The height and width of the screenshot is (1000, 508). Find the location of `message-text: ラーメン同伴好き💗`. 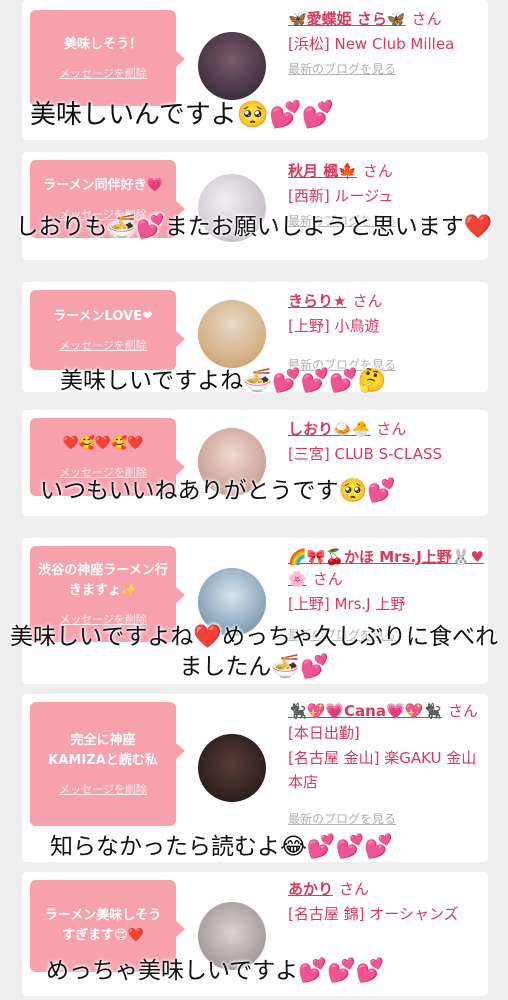

message-text: ラーメン同伴好き💗 is located at coordinates (103, 185).